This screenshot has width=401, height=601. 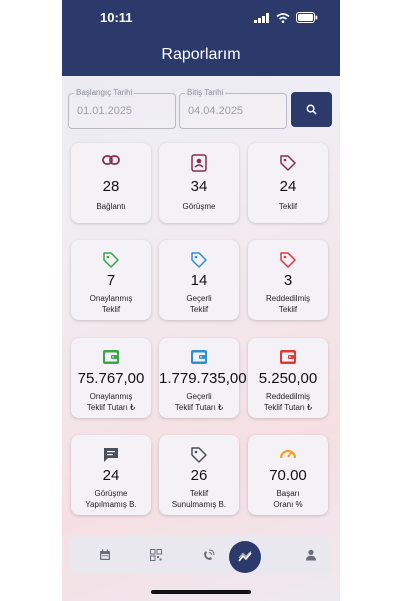 I want to click on stat-label: Teklif Sunulmamış B., so click(x=199, y=499).